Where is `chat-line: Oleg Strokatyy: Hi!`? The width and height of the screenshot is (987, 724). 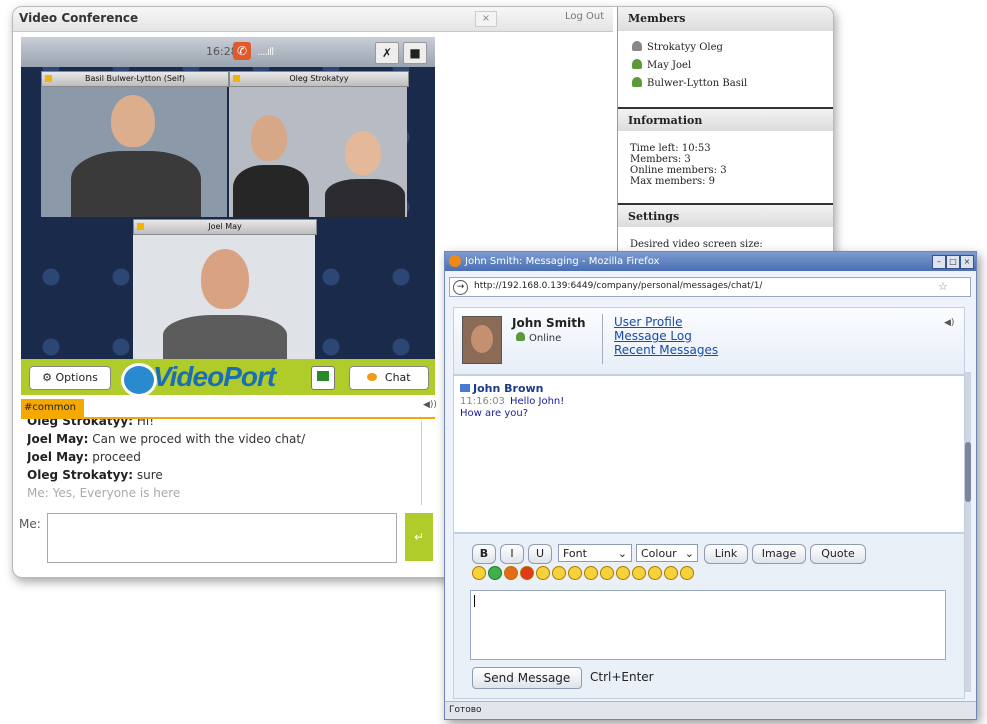
chat-line: Oleg Strokatyy: Hi! is located at coordinates (91, 423).